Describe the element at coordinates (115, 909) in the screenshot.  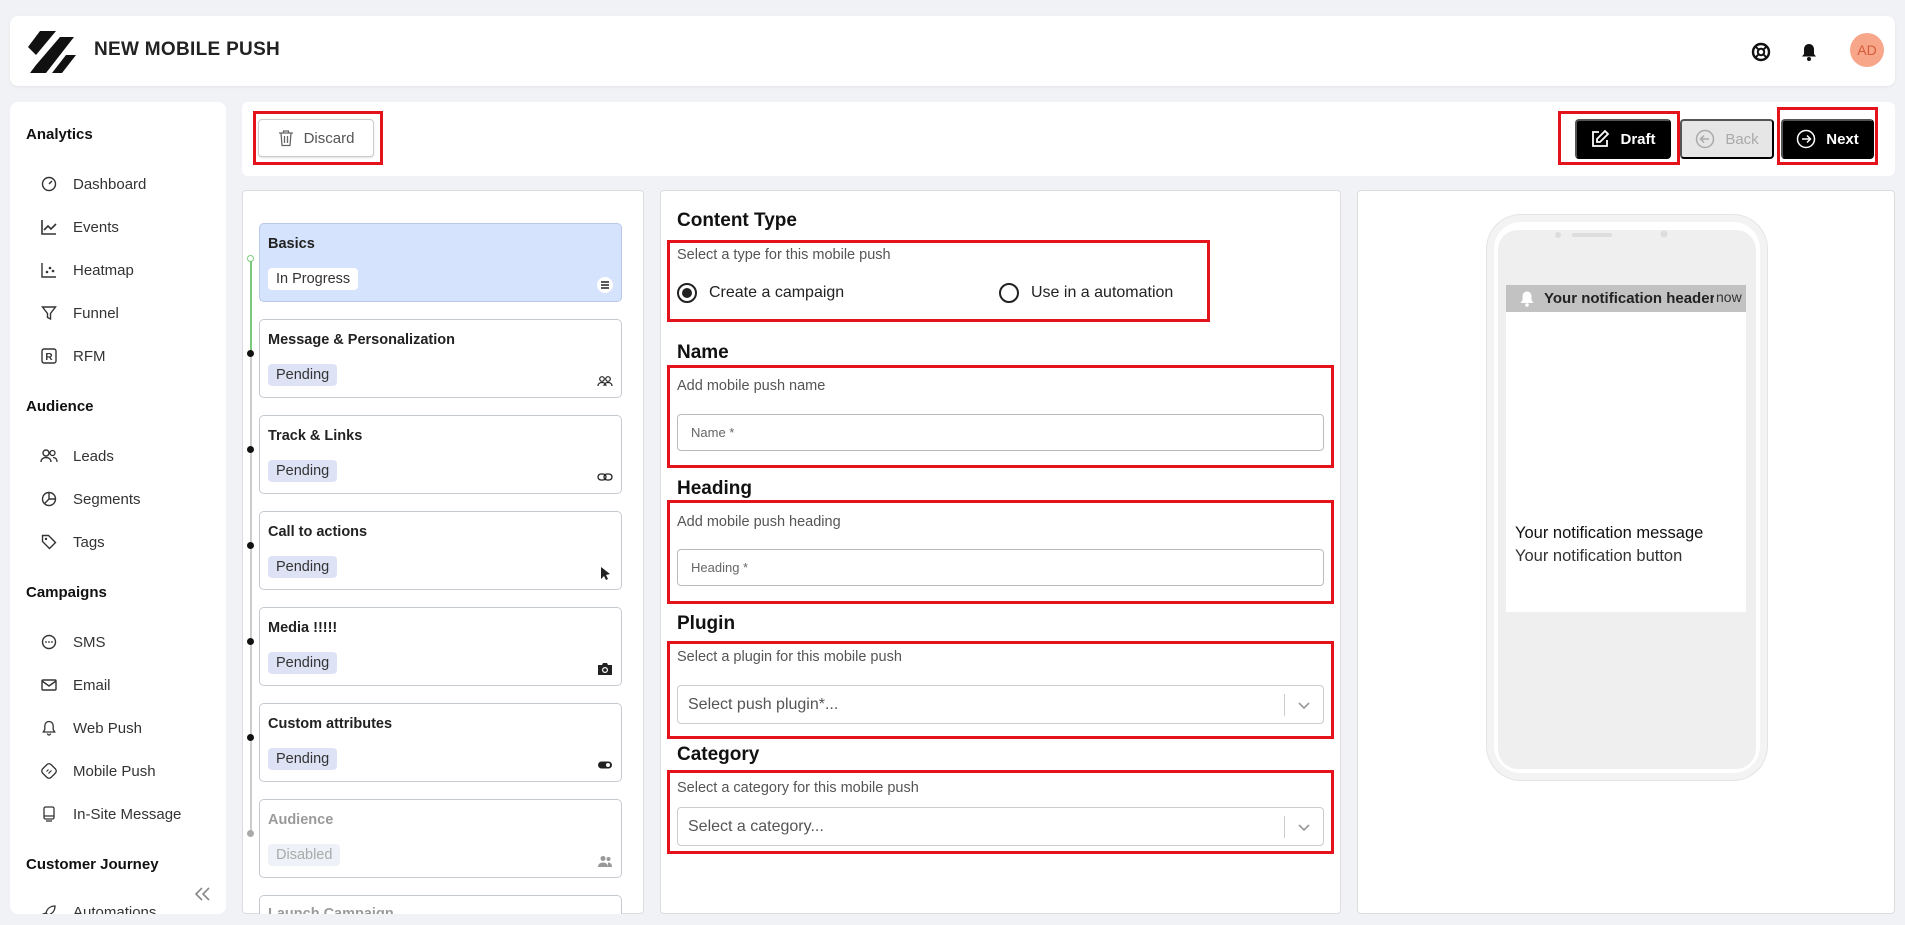
I see `sidebar-item-label: Automations` at that location.